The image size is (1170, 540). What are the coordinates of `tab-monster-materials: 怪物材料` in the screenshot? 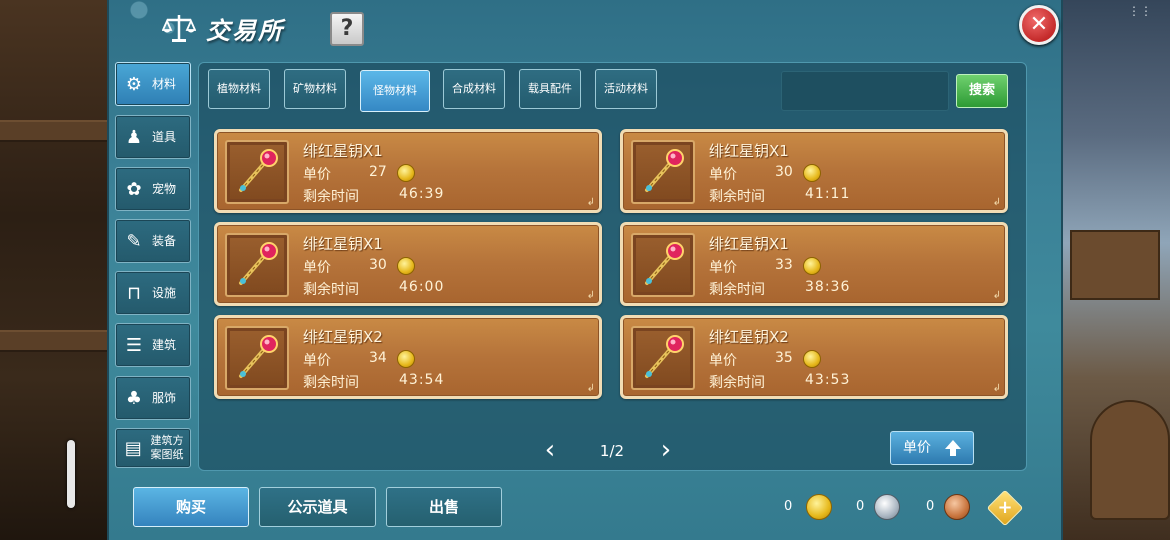 It's located at (395, 91).